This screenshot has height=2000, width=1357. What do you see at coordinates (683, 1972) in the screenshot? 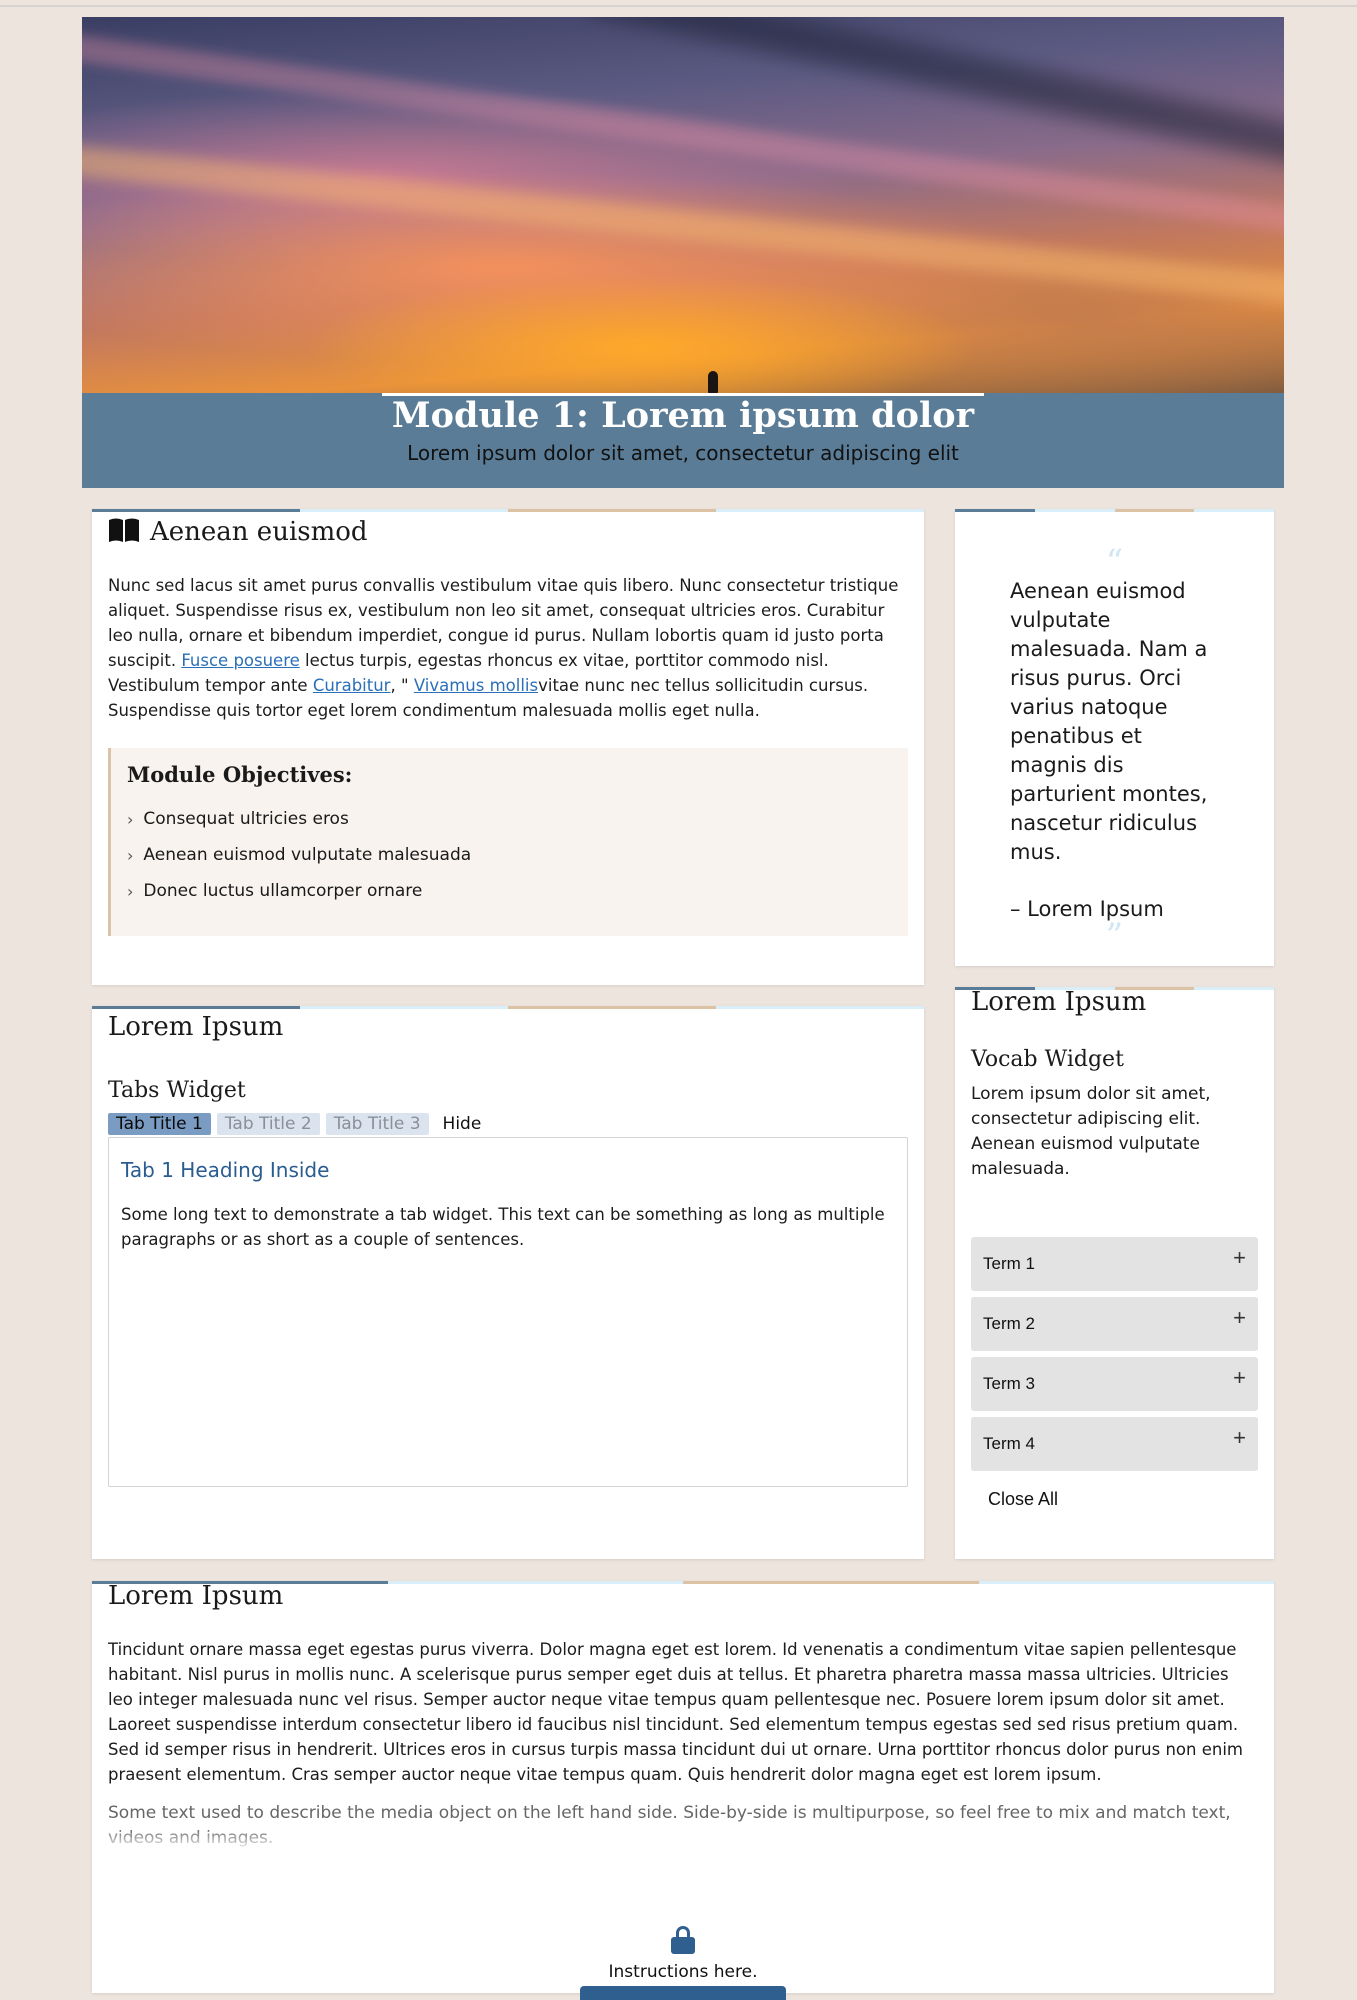
I see `instructions-text: Instructions here.` at bounding box center [683, 1972].